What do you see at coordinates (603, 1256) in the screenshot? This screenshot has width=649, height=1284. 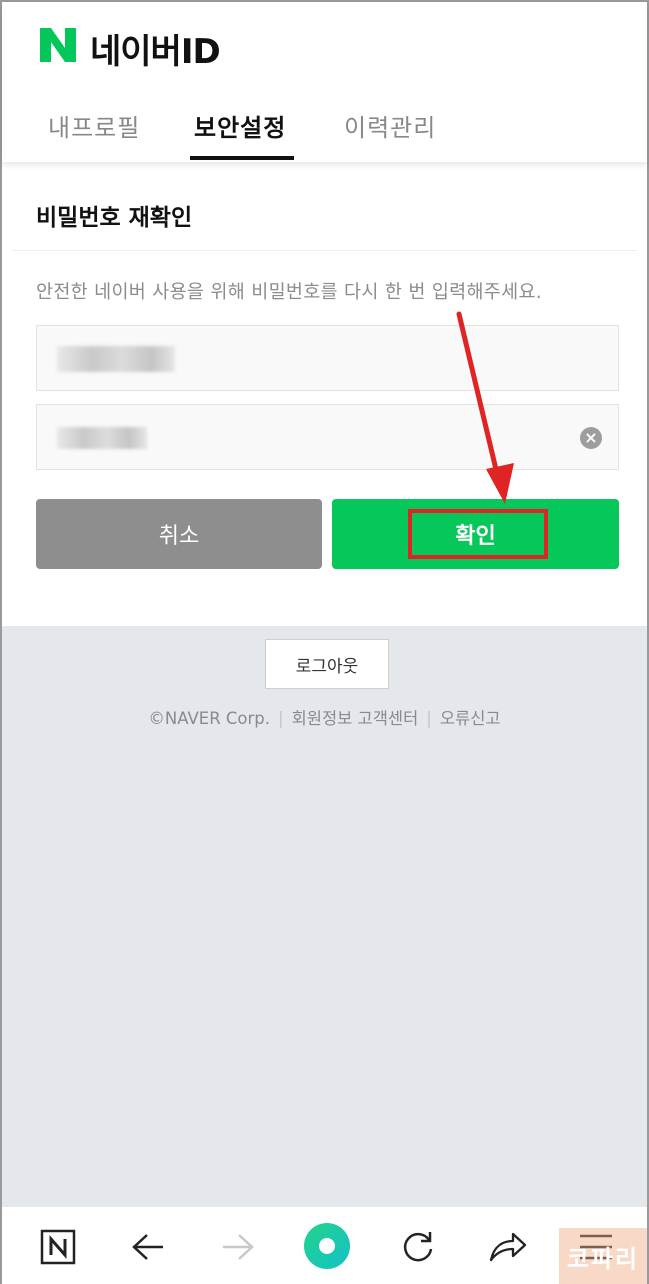 I see `watermark: 코파리` at bounding box center [603, 1256].